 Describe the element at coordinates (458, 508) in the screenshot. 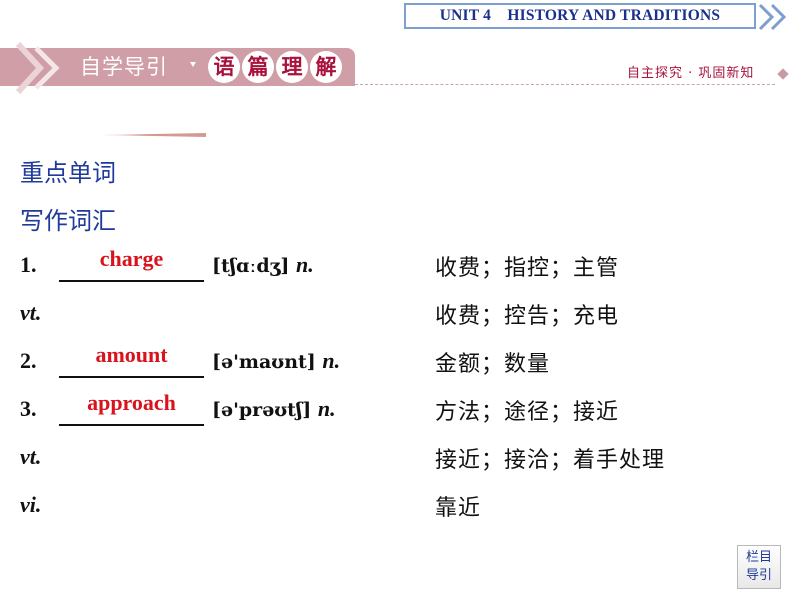

I see `meaning: 靠近` at that location.